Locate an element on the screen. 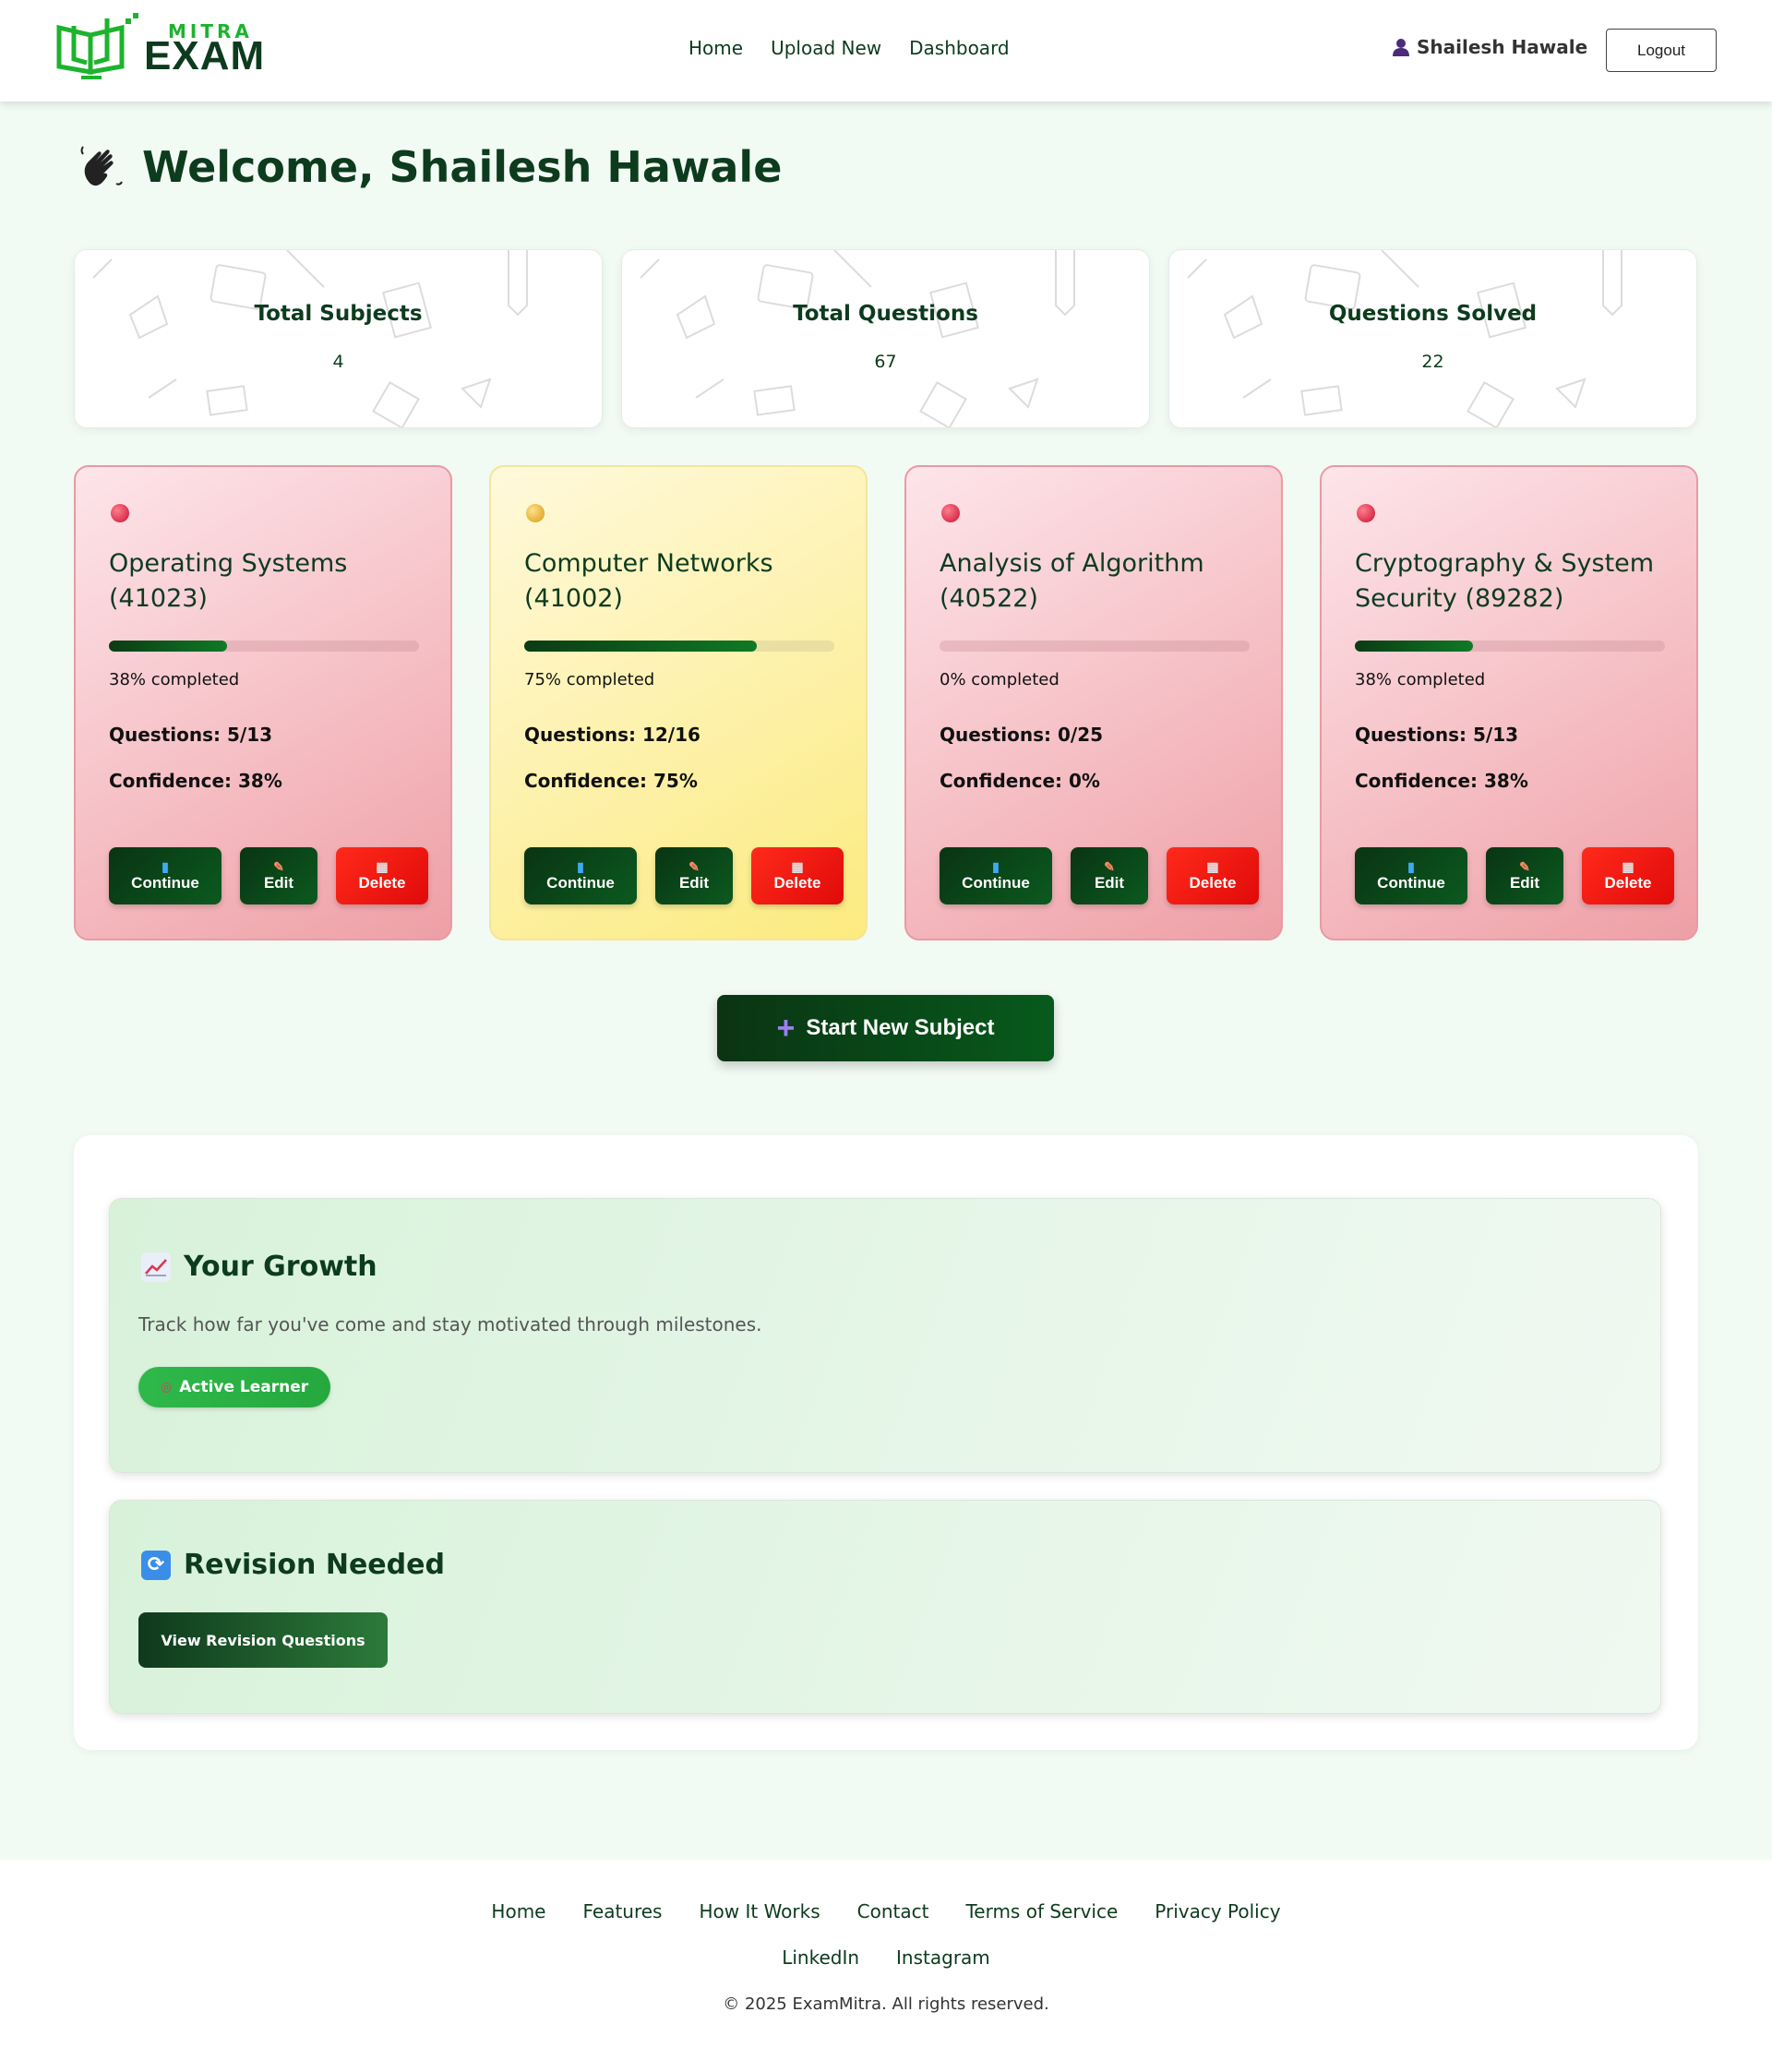 This screenshot has width=1772, height=2072. footer-features-link: Features is located at coordinates (622, 1911).